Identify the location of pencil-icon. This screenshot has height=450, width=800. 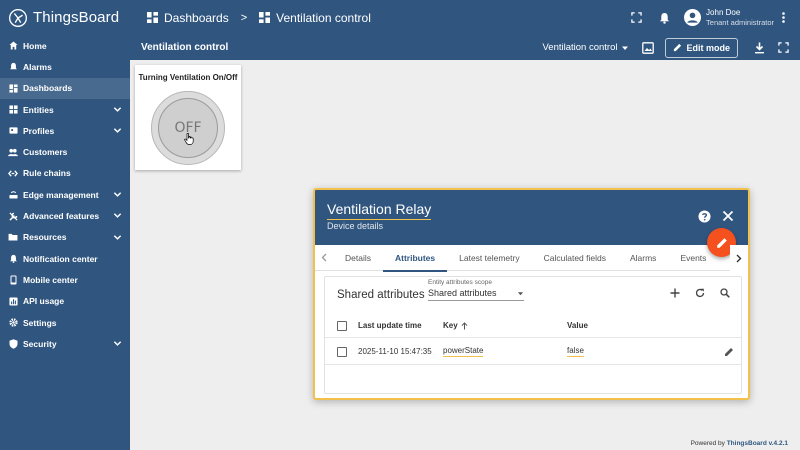
(678, 47).